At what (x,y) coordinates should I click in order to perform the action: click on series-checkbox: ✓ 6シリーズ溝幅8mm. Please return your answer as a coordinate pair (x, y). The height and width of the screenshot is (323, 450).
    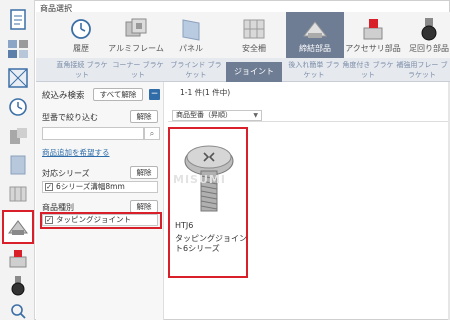
    Looking at the image, I should click on (100, 187).